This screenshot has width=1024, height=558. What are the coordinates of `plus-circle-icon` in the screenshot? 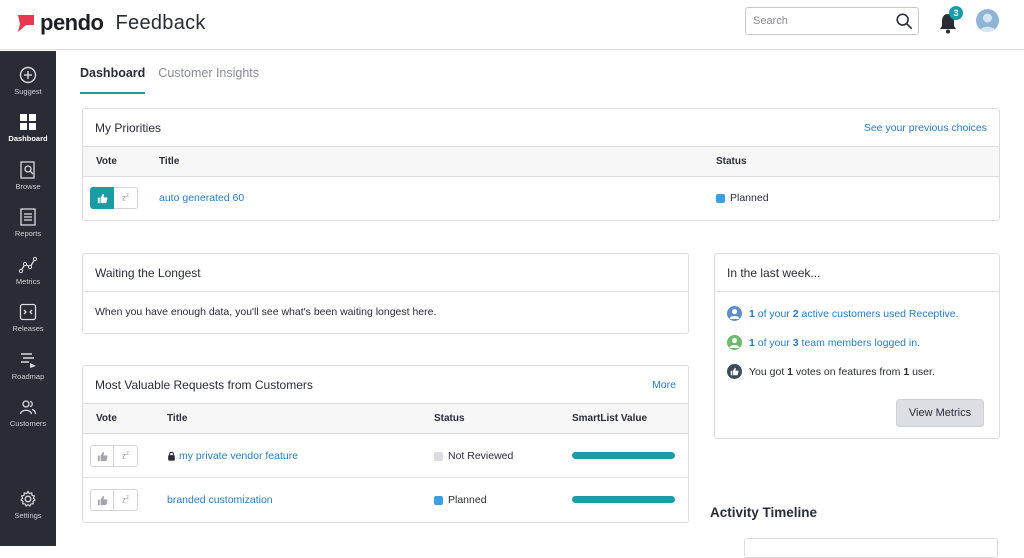 It's located at (28, 75).